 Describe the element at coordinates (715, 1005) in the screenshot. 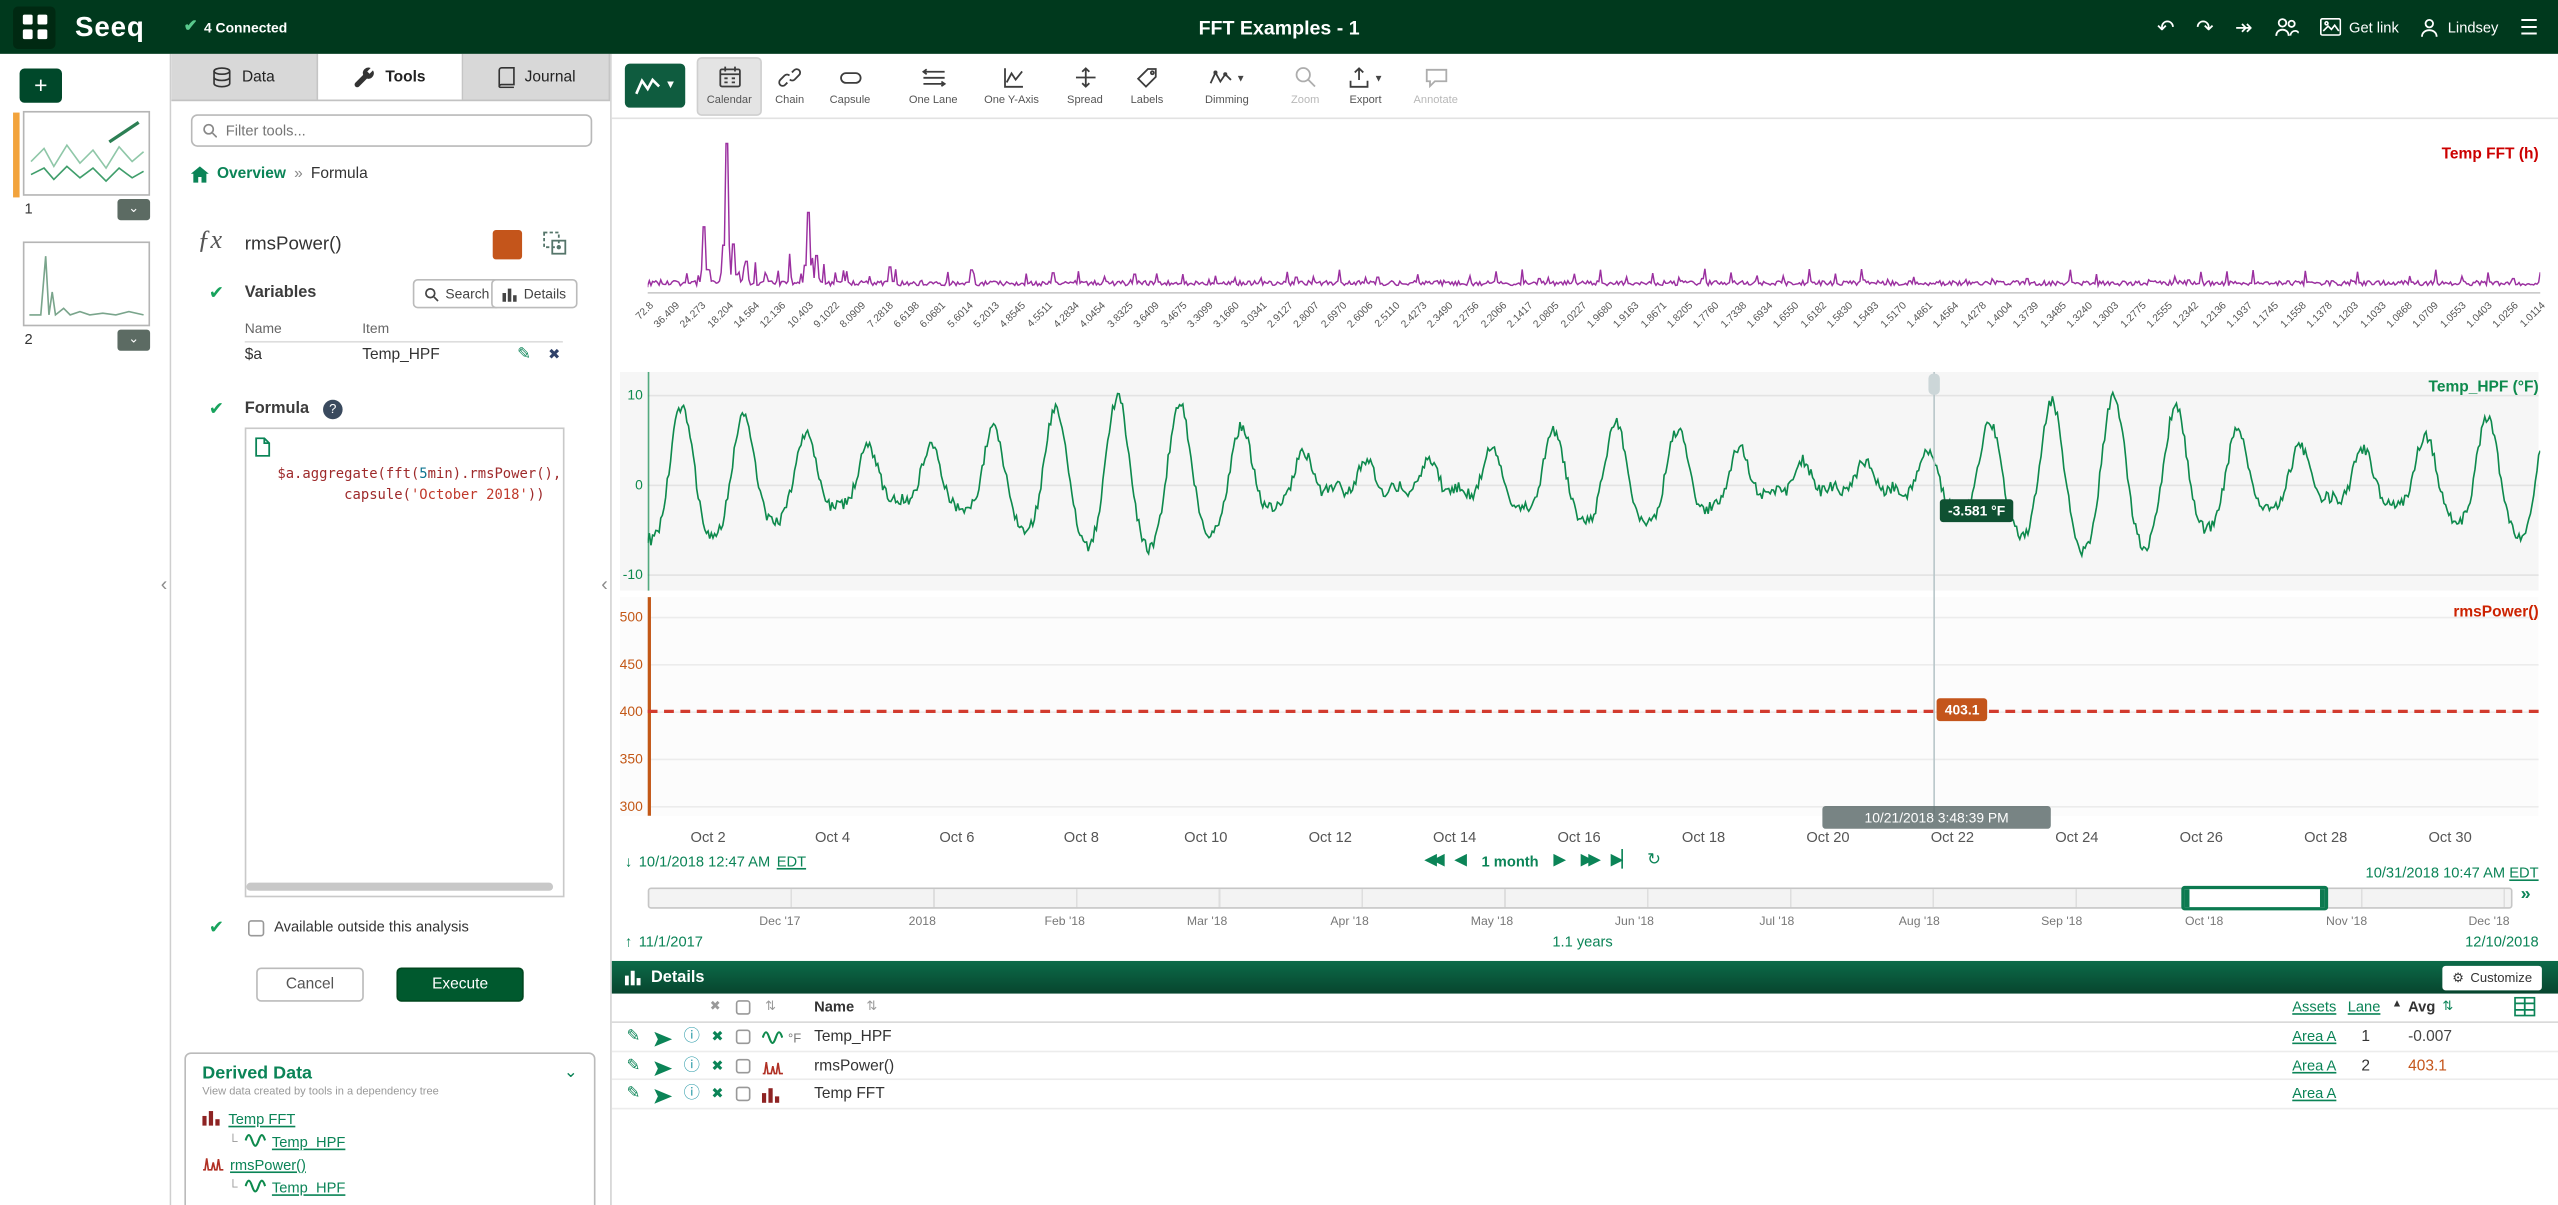

I see `remove-all-icon: ✖` at that location.